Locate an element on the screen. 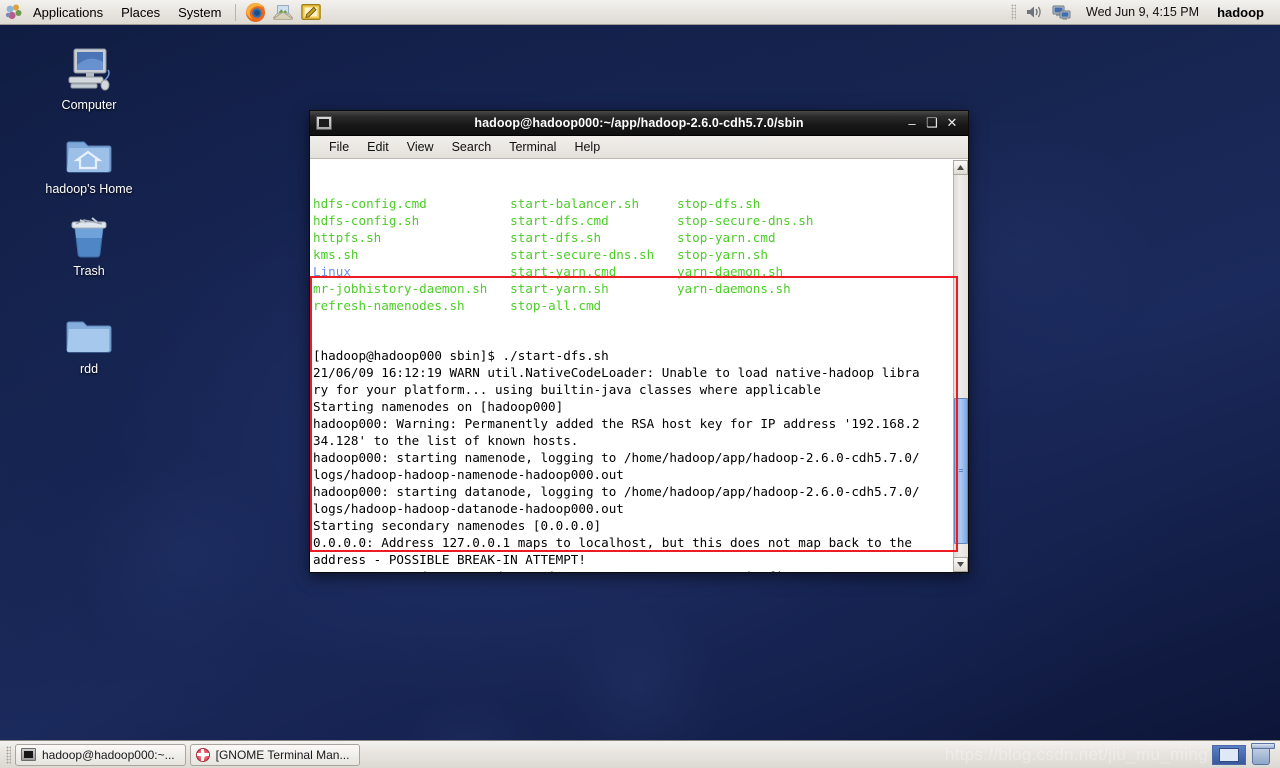  terminal-line: Starting namenodes on [hadoop000] is located at coordinates (438, 407).